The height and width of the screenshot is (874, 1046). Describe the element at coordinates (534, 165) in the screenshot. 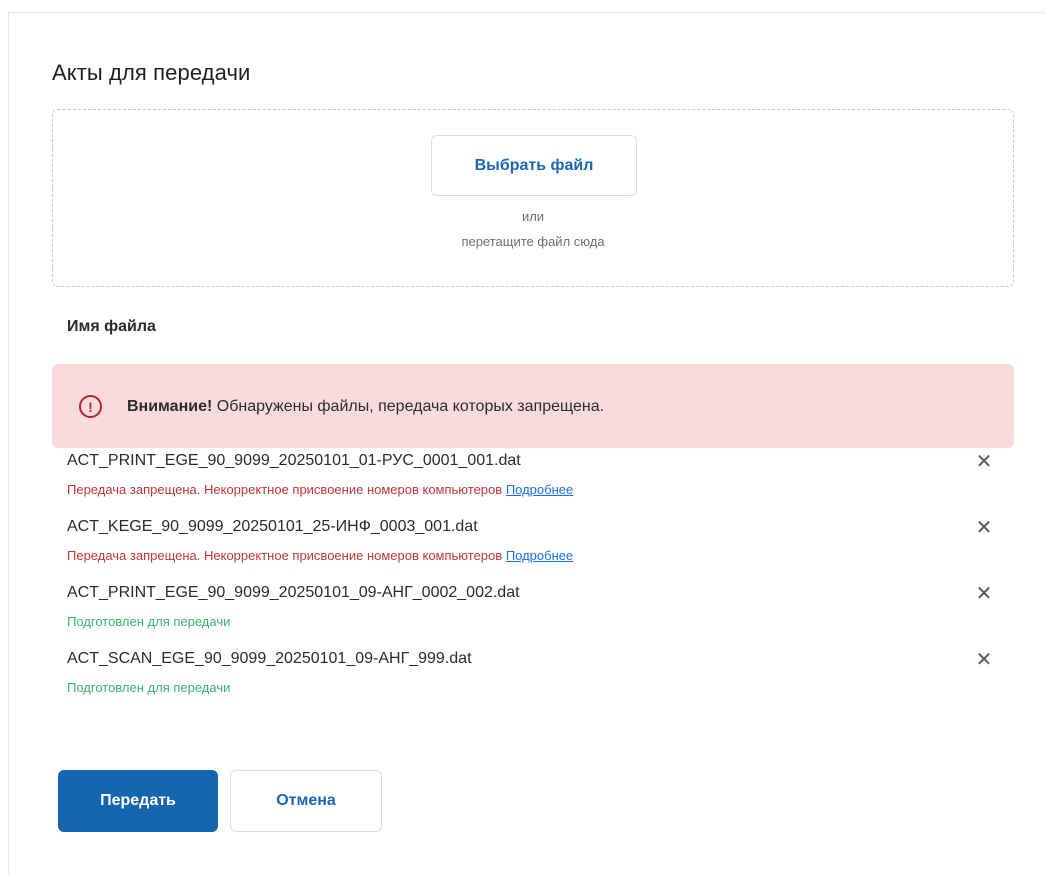

I see `choose-file-button: Выбрать файл` at that location.